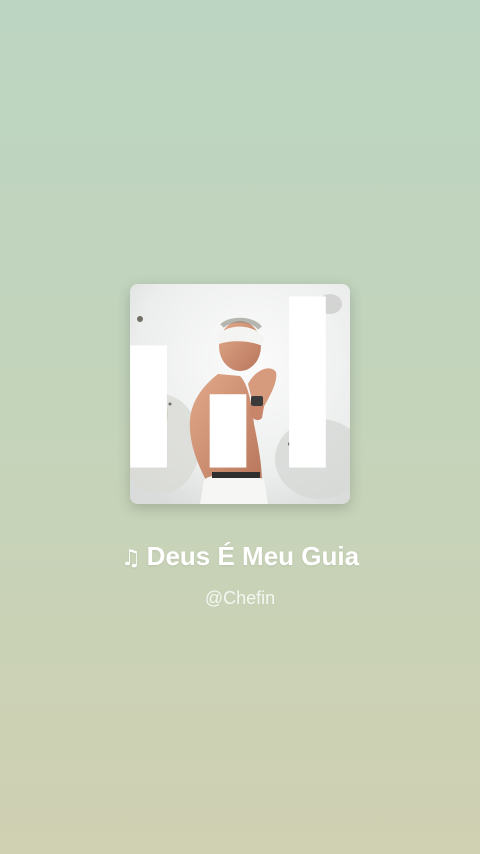 This screenshot has height=854, width=480. What do you see at coordinates (240, 598) in the screenshot?
I see `artist-handle: @Chefin` at bounding box center [240, 598].